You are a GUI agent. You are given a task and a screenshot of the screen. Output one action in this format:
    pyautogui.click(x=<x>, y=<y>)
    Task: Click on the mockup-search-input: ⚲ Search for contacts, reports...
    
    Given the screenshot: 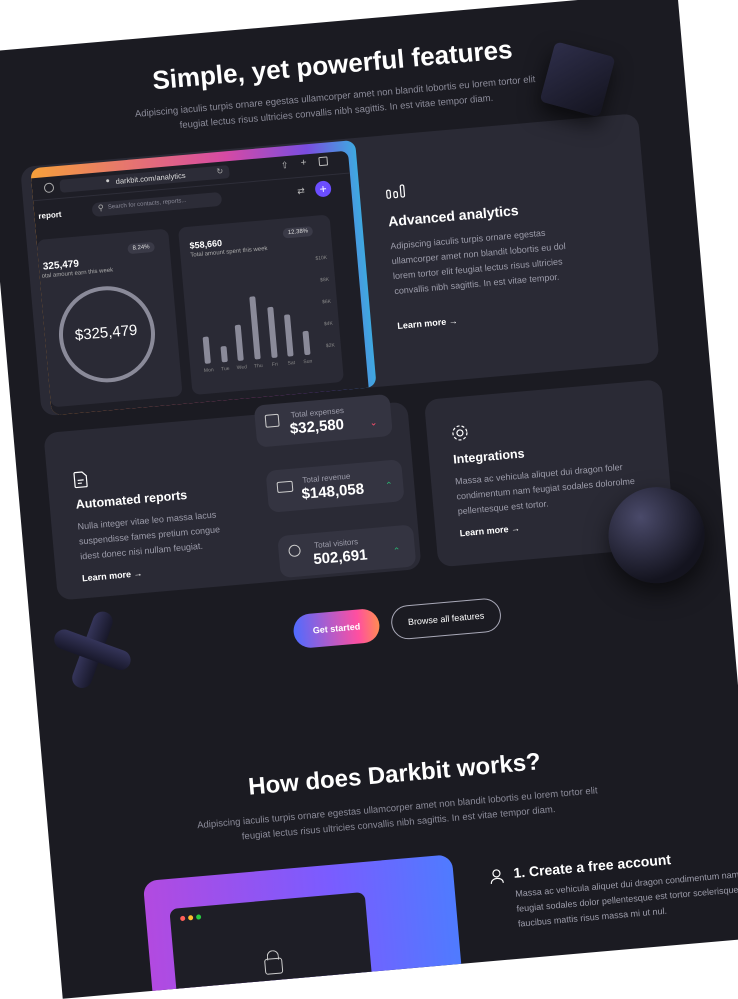 What is the action you would take?
    pyautogui.click(x=157, y=204)
    